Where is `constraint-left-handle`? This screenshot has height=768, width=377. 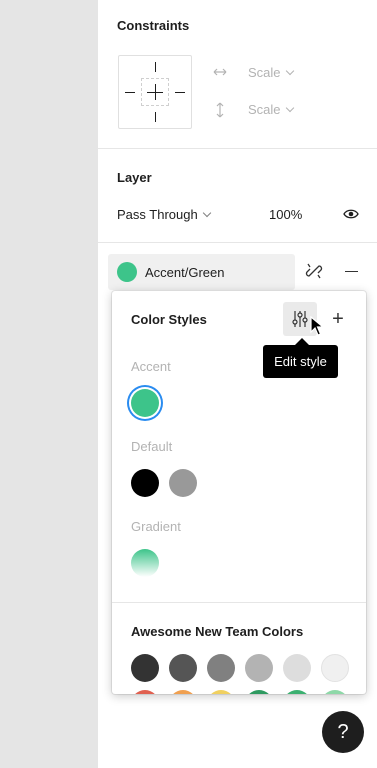
constraint-left-handle is located at coordinates (130, 92).